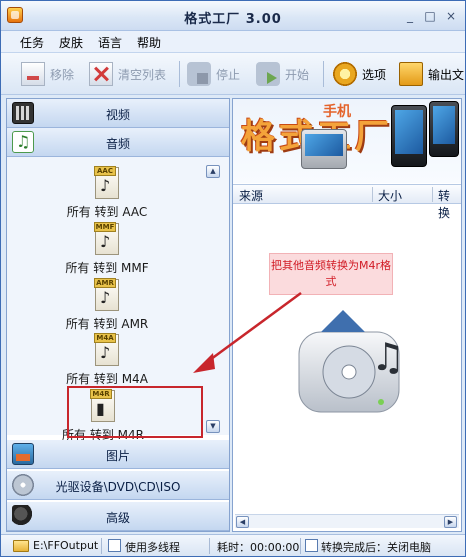 The width and height of the screenshot is (466, 557). I want to click on multithread-checkbox, so click(114, 545).